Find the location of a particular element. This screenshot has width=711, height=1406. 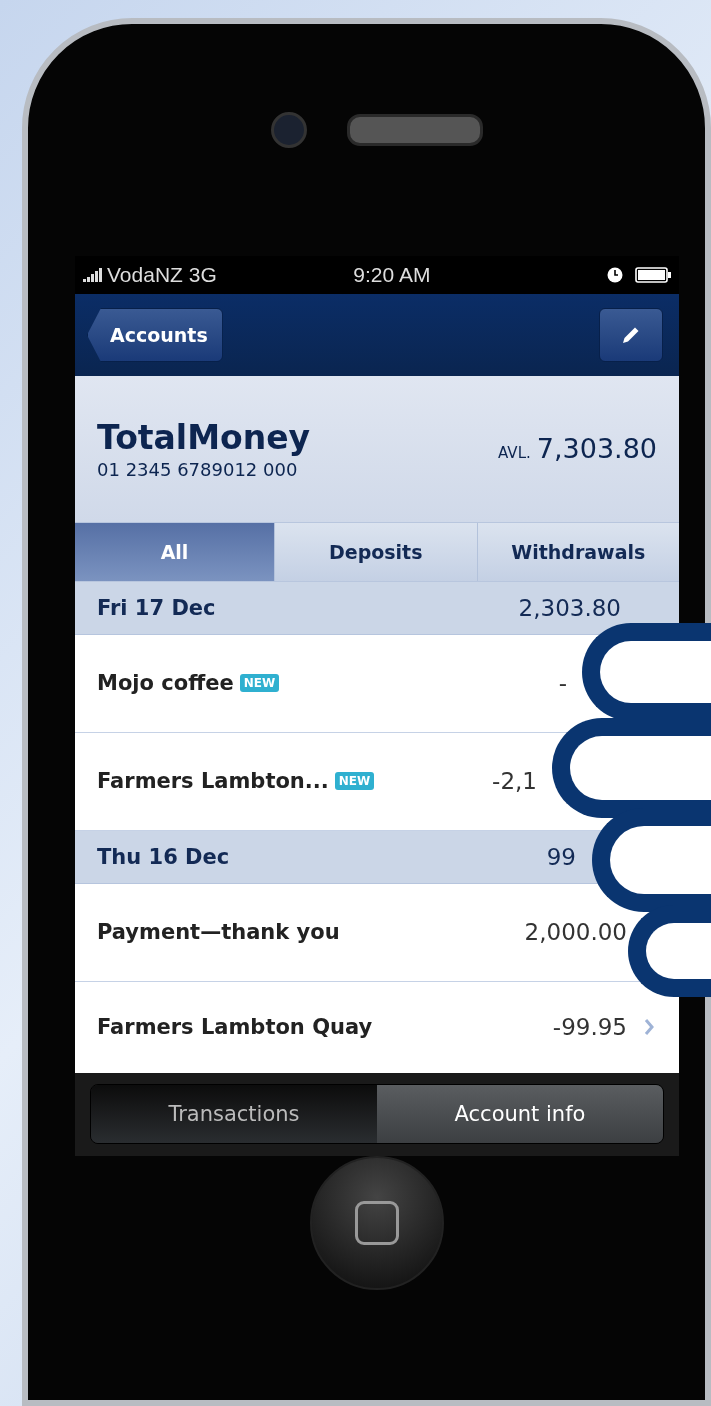

battery-icon is located at coordinates (653, 275).